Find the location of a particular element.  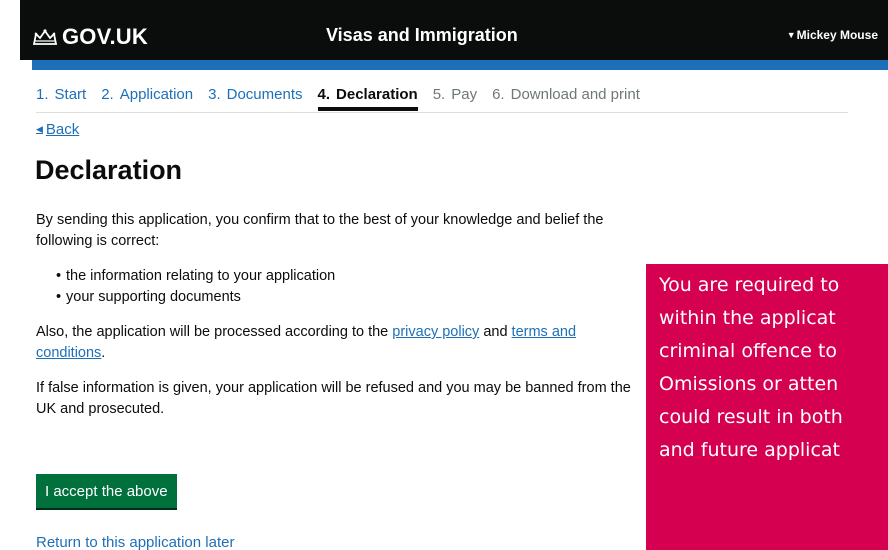

overlay-line: could result in both is located at coordinates (751, 417).